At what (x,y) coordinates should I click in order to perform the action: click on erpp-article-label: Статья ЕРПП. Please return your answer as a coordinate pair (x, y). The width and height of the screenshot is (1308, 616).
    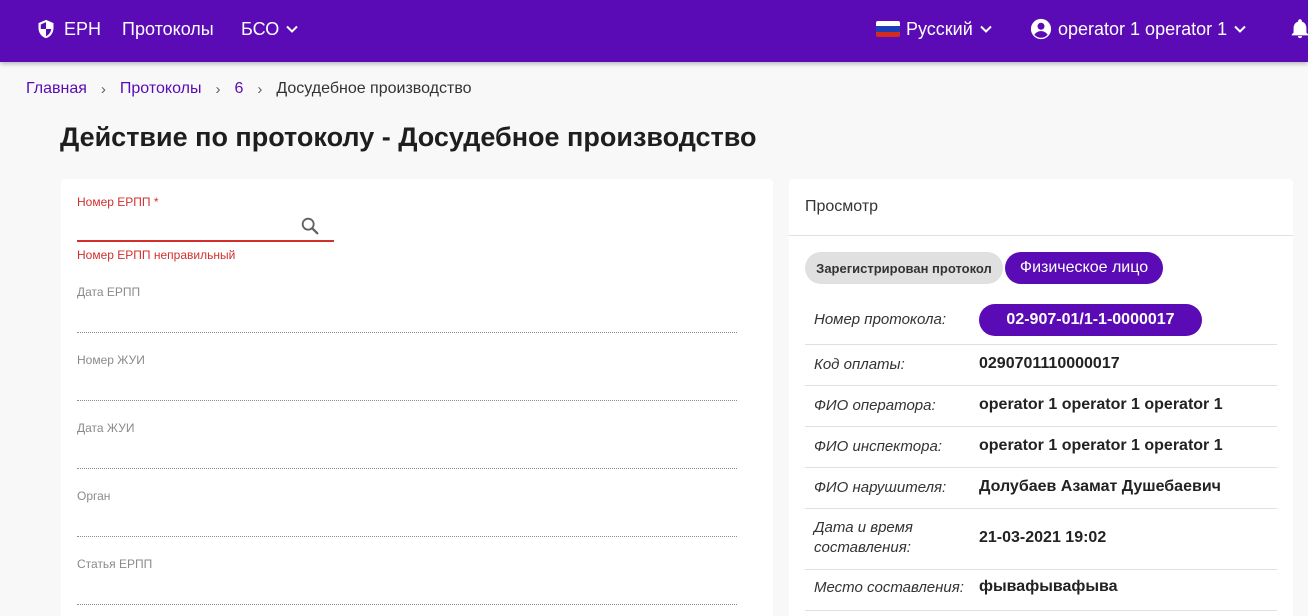
    Looking at the image, I should click on (115, 564).